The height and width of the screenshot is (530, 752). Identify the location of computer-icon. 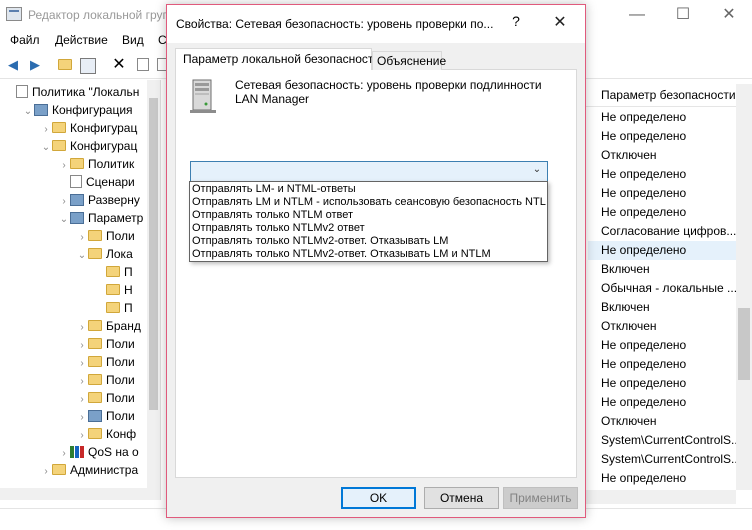
(95, 416).